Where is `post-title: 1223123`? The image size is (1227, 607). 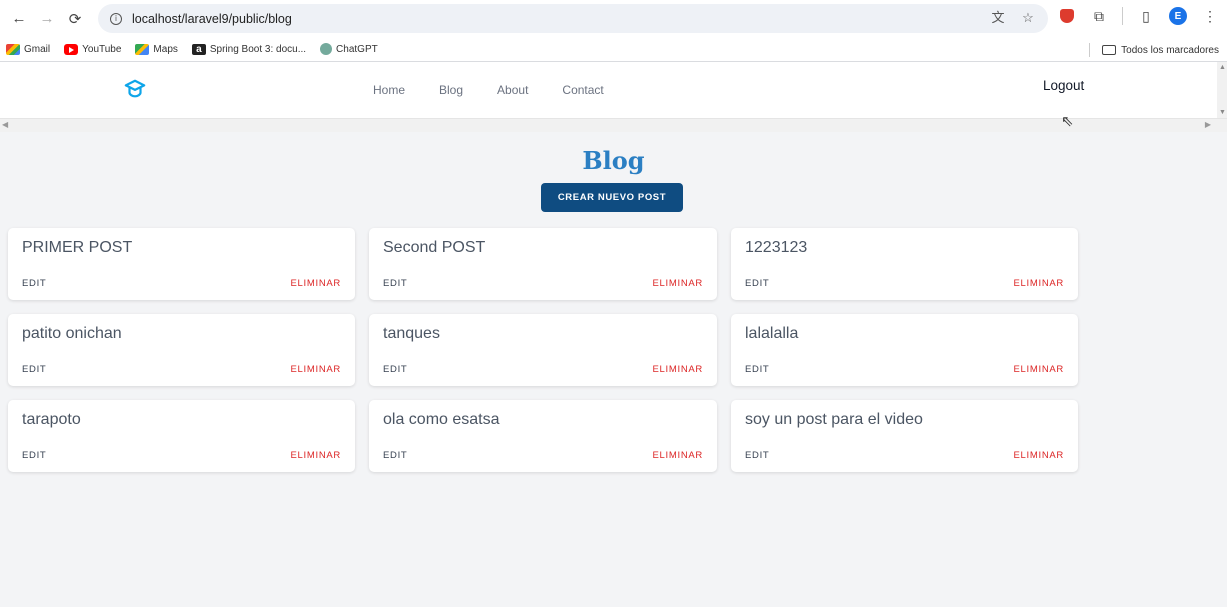
post-title: 1223123 is located at coordinates (776, 247).